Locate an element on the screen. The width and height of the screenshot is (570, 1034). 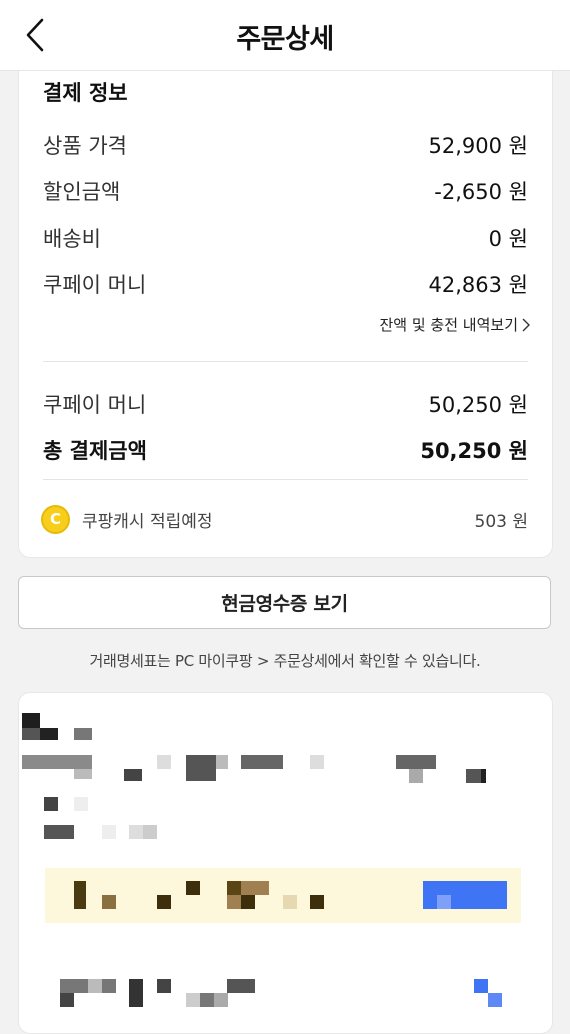
statement-note: 거래명세표는 PC 마이쿠팡 > 주문상세에서 확인할 수 있습니다. is located at coordinates (285, 661).